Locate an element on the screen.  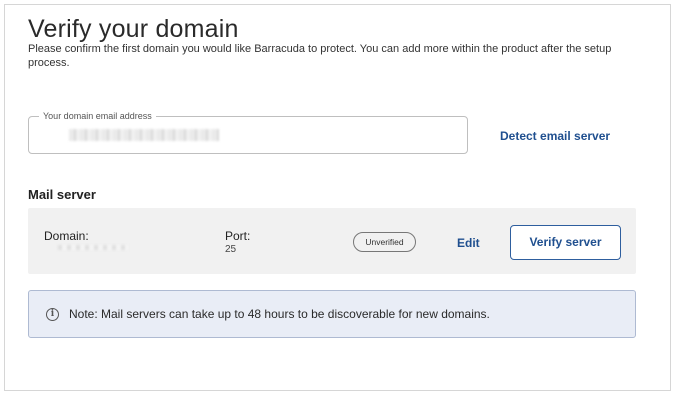
domain-label: Domain: is located at coordinates (66, 236).